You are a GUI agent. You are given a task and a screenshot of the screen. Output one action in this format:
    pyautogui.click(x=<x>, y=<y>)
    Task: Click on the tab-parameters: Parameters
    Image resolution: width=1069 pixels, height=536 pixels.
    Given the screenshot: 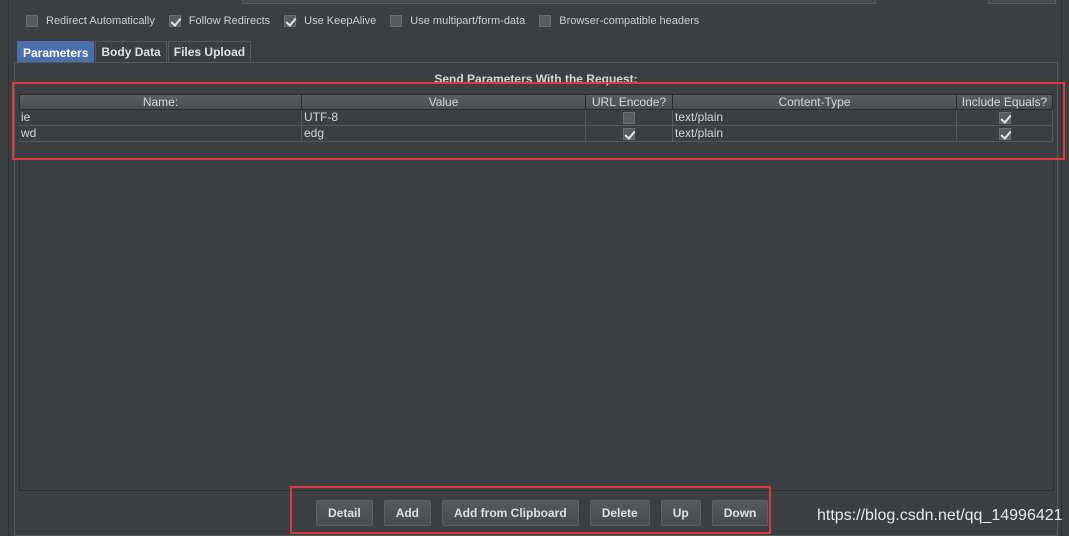 What is the action you would take?
    pyautogui.click(x=56, y=52)
    